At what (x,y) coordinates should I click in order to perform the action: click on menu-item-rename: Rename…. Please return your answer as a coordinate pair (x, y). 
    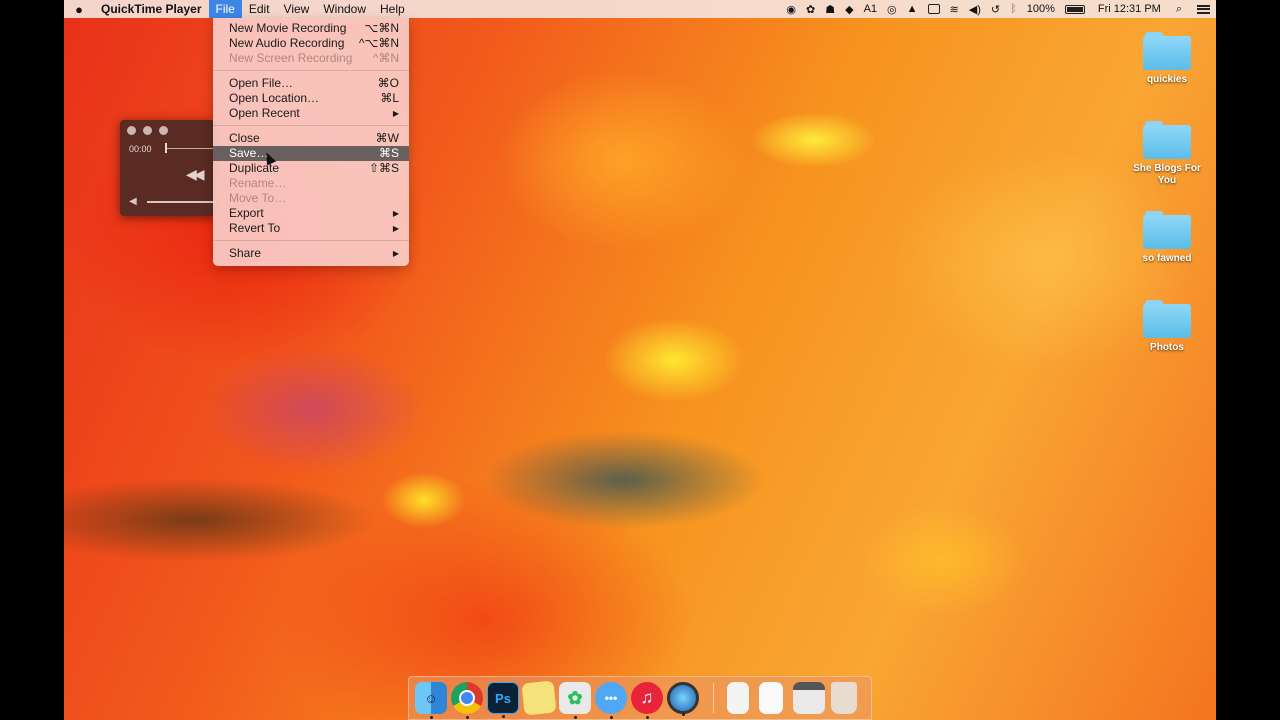
    Looking at the image, I should click on (258, 183).